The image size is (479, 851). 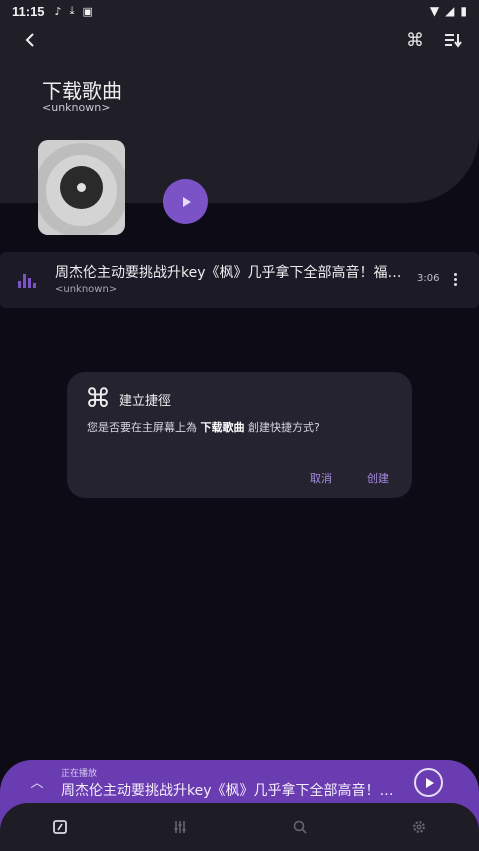 I want to click on play-all-button, so click(x=185, y=201).